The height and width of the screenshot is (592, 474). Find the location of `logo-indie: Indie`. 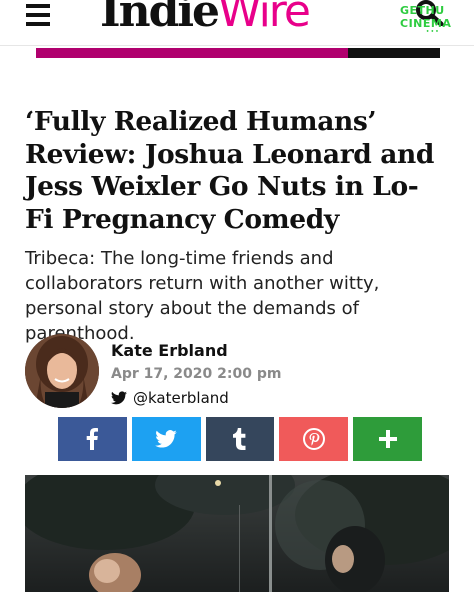

logo-indie: Indie is located at coordinates (160, 18).